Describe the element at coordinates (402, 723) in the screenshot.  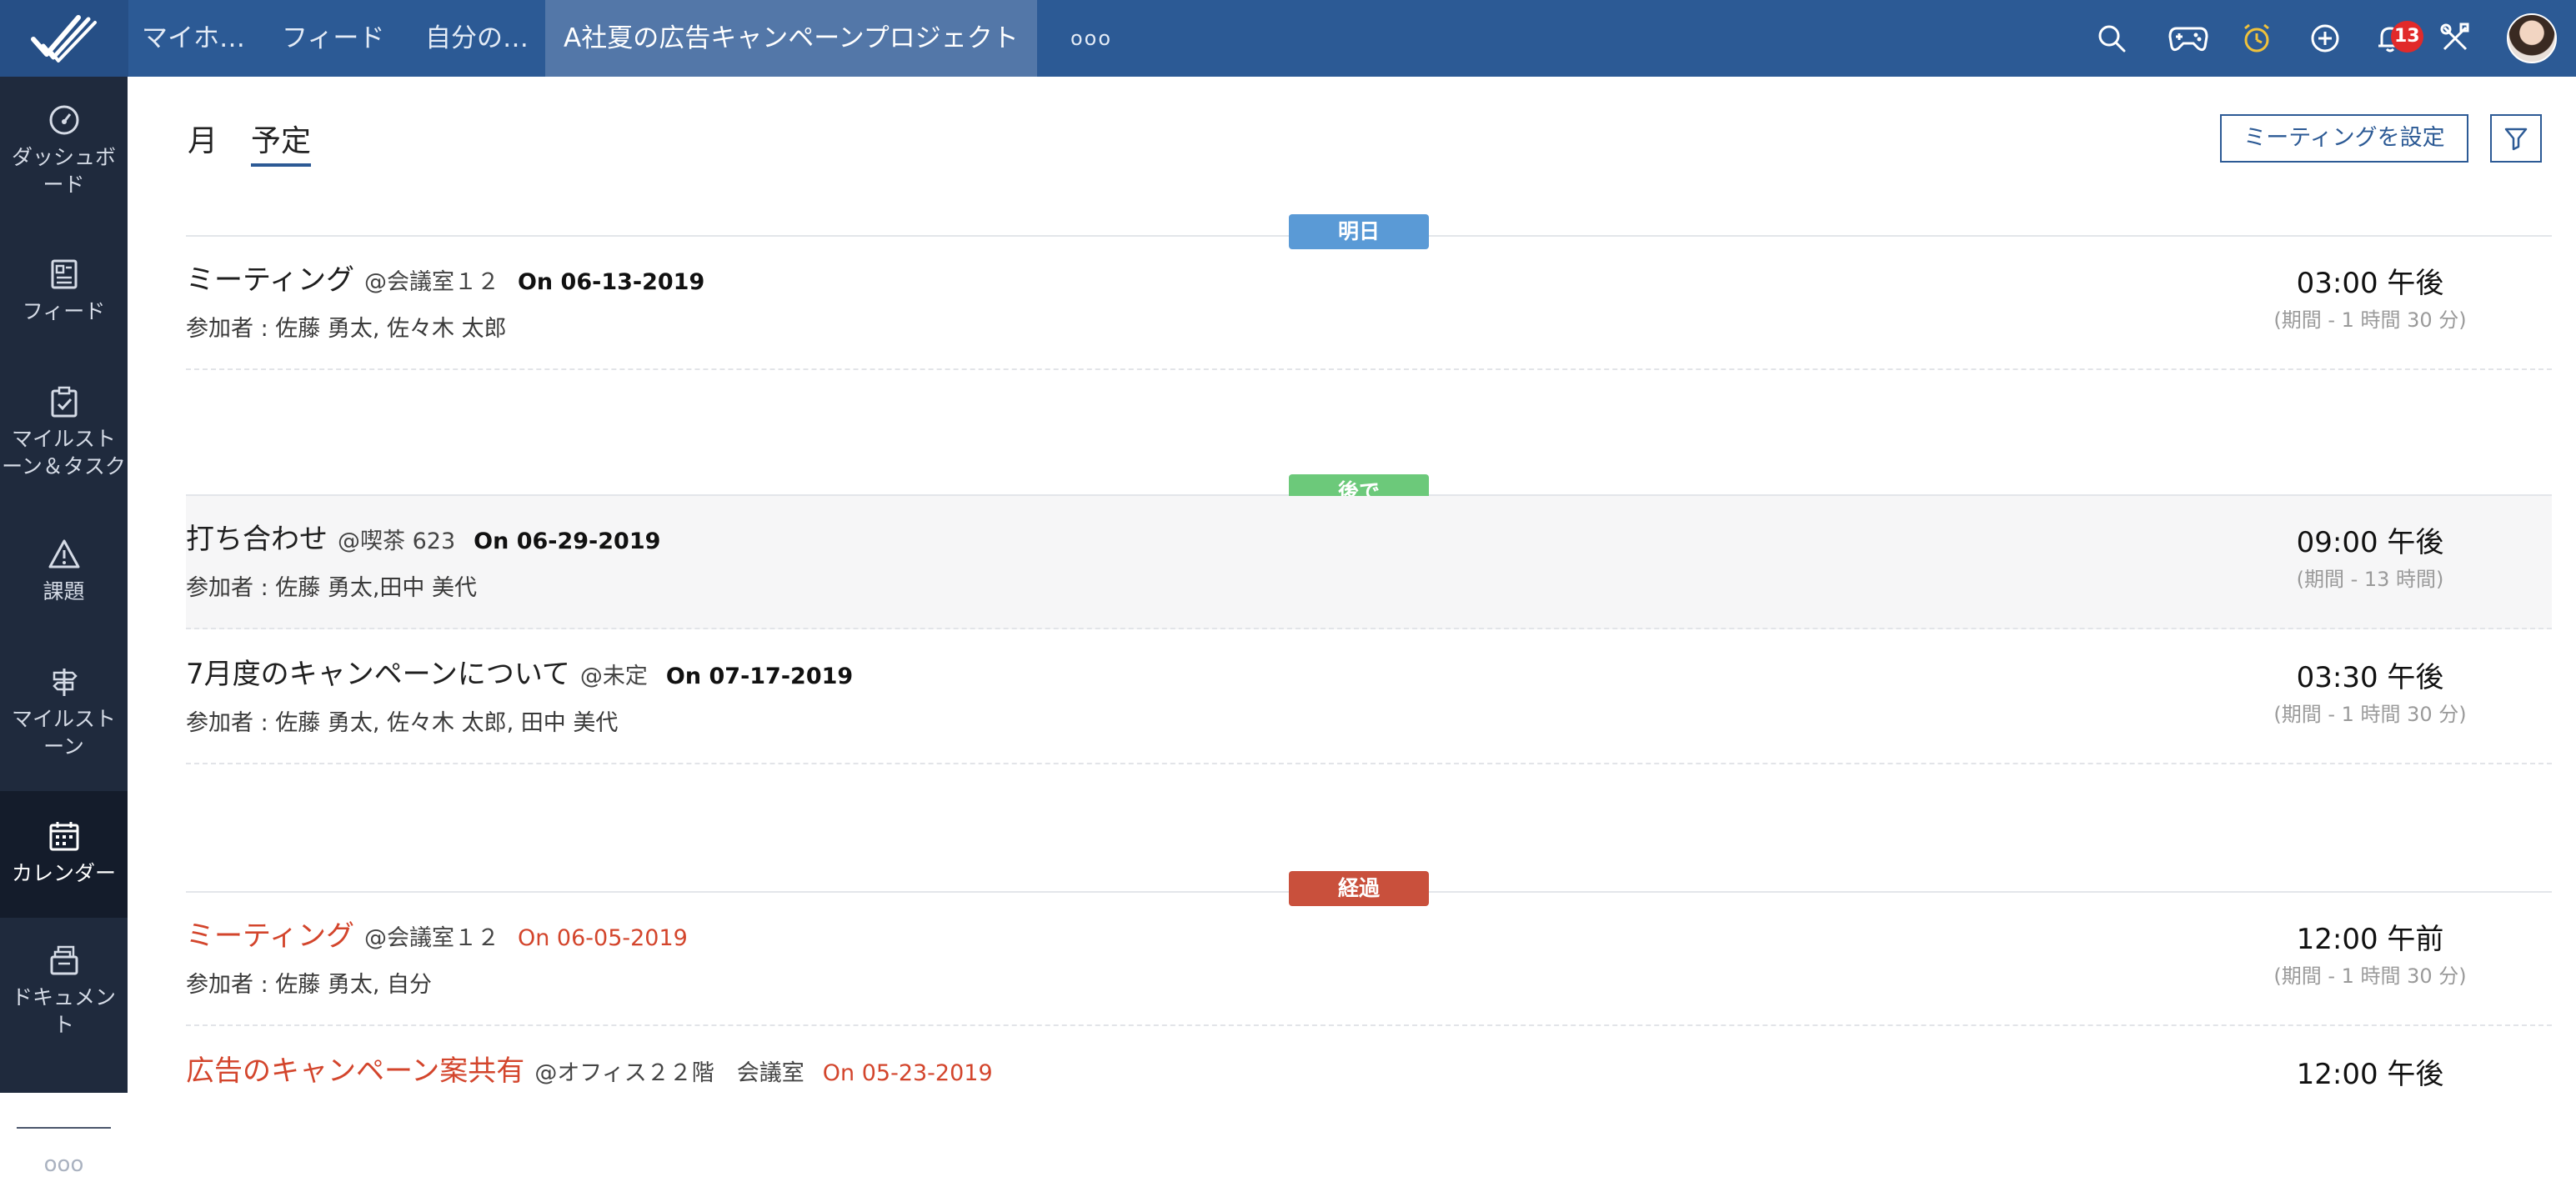
I see `event-participants: 参加者 : 佐藤 勇太, 佐々木 太郎, 田中 美代` at that location.